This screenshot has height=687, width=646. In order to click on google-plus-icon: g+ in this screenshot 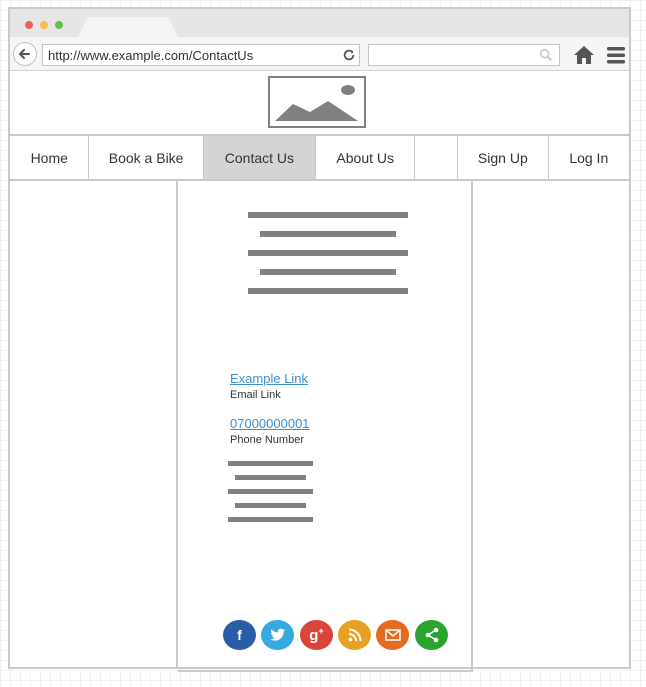, I will do `click(316, 635)`.